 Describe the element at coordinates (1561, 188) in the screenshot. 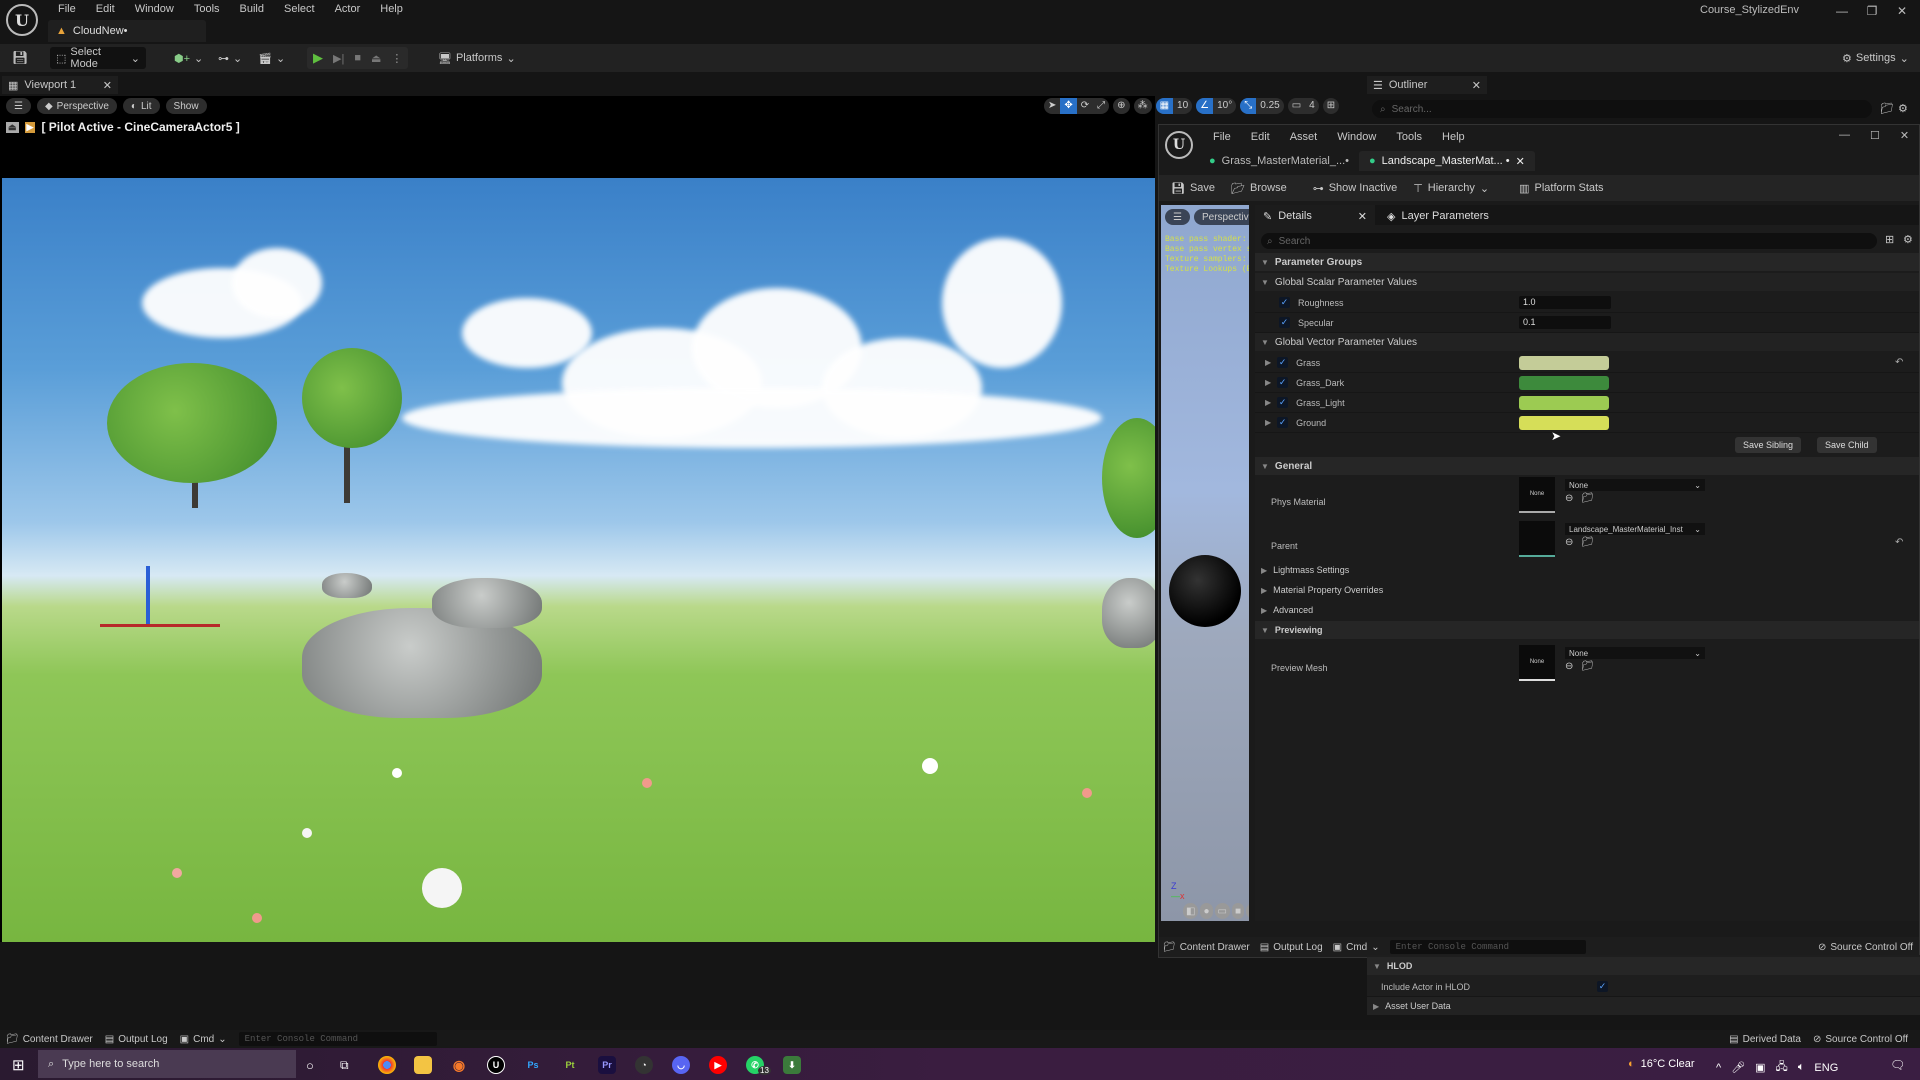

I see `platform-stats-button: ▥ Platform Stats` at that location.